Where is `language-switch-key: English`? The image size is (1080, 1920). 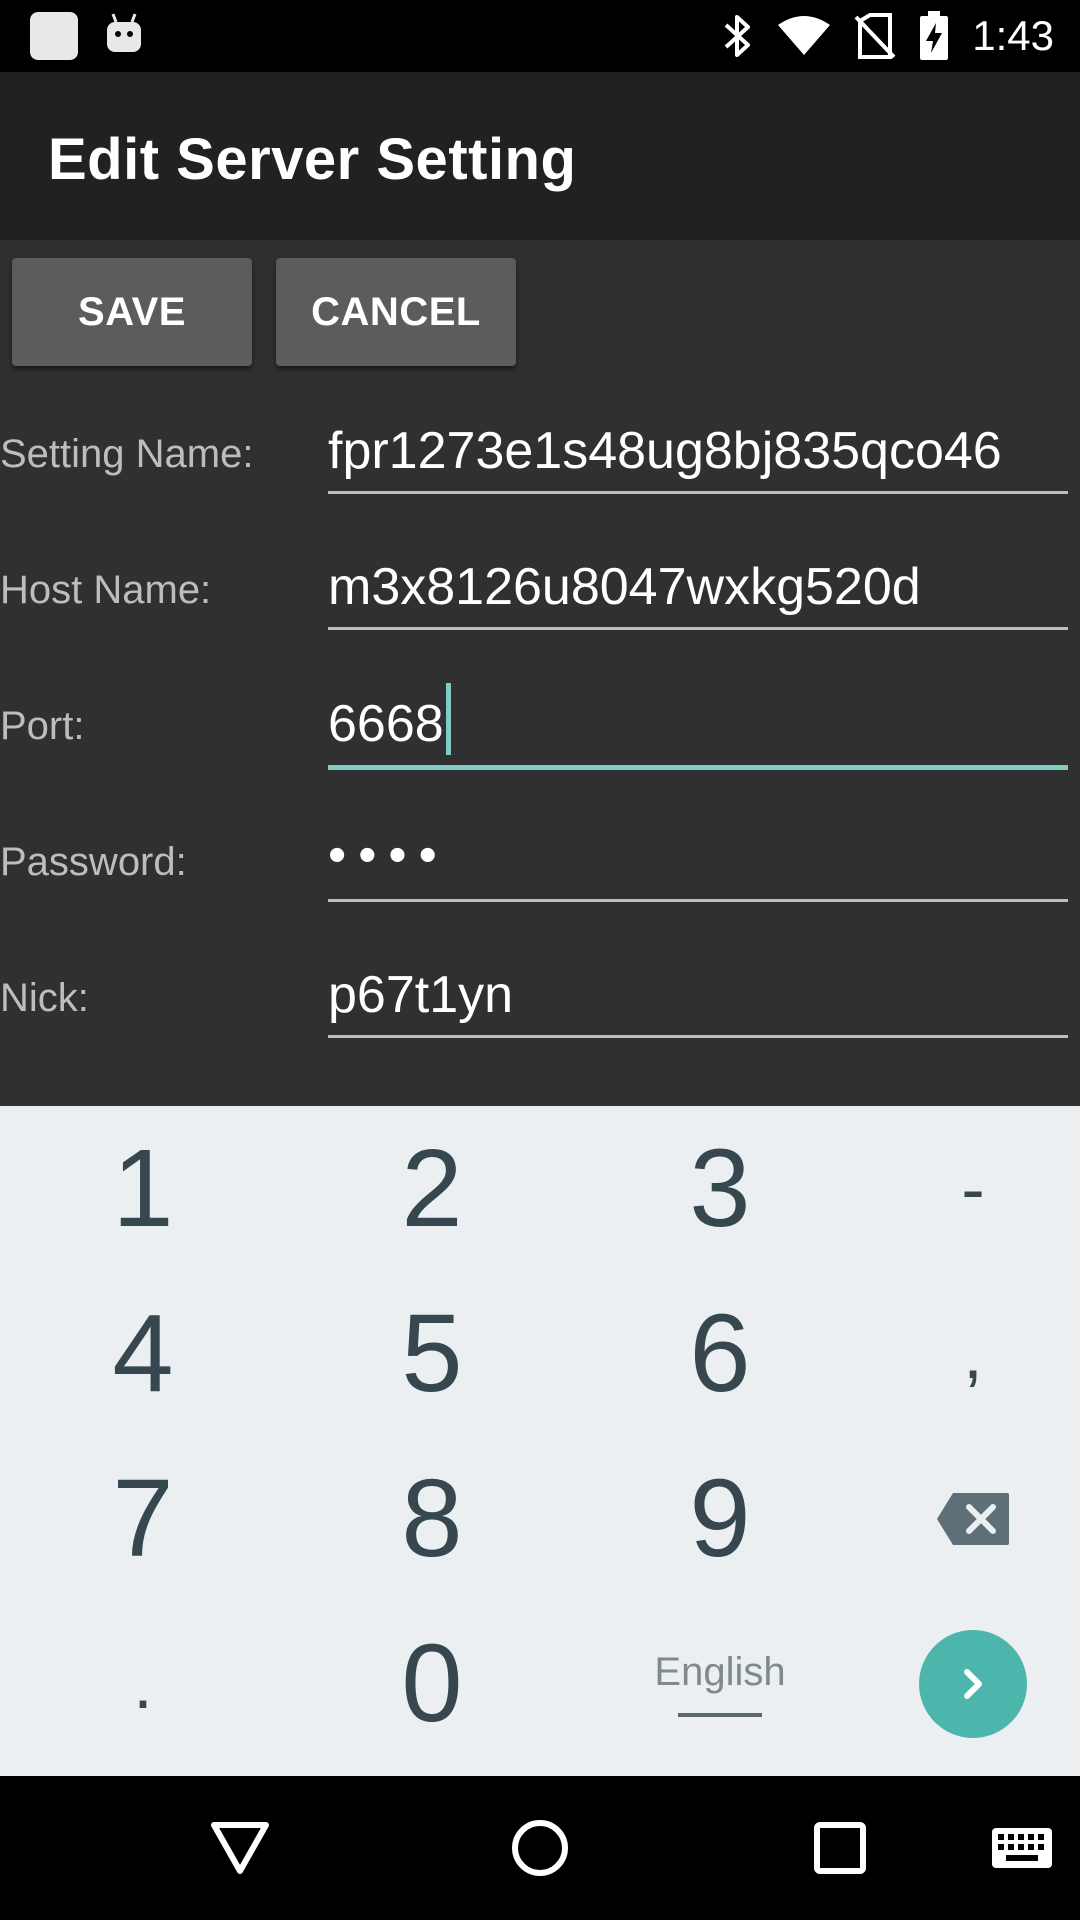 language-switch-key: English is located at coordinates (720, 1683).